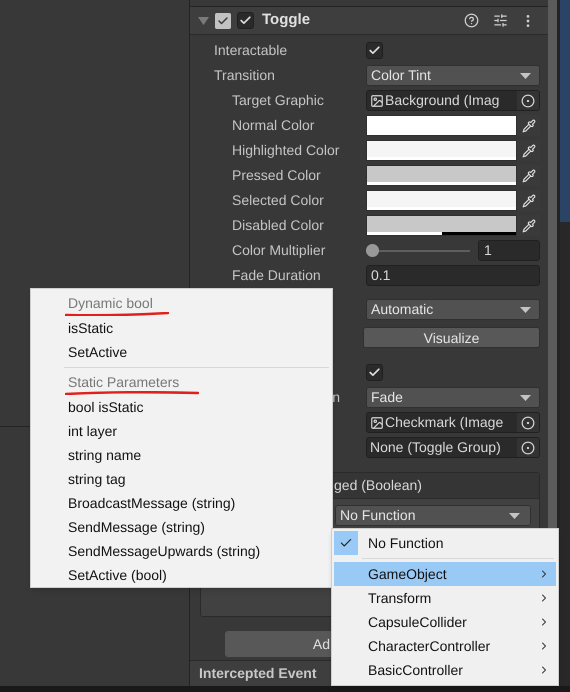 This screenshot has height=692, width=570. Describe the element at coordinates (273, 125) in the screenshot. I see `property-label: Normal Color` at that location.